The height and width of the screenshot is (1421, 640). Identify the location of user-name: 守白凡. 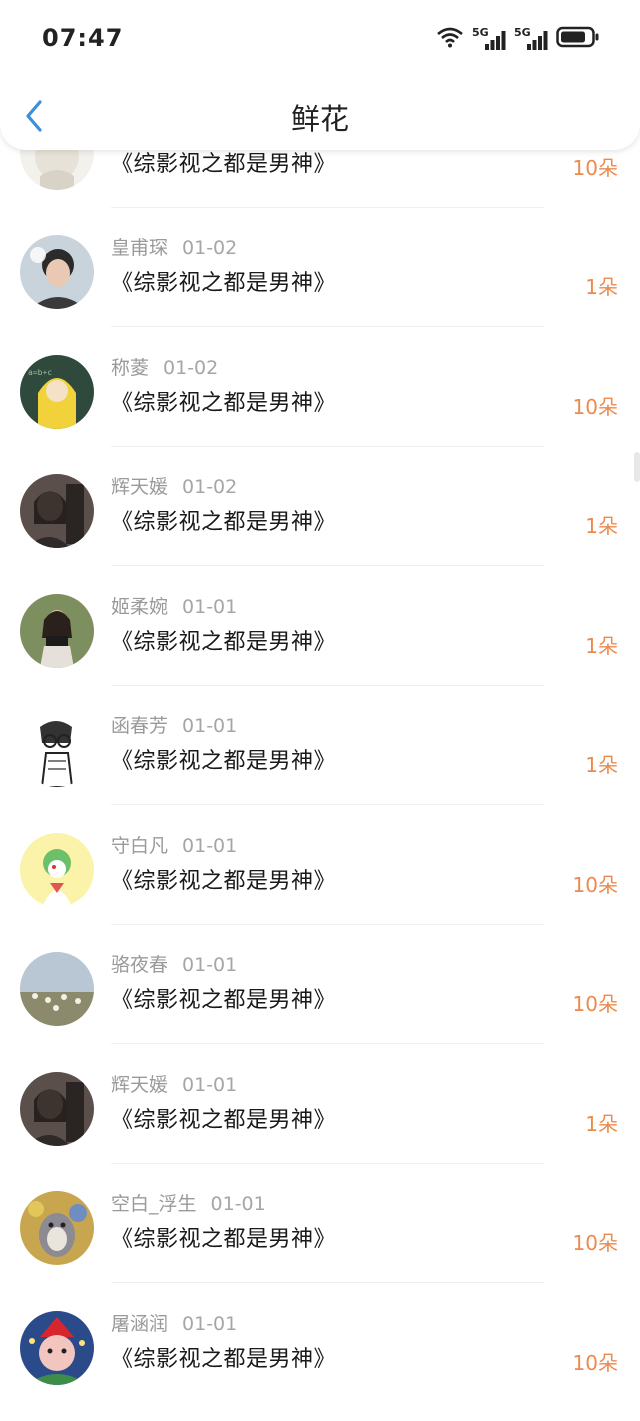
(140, 846).